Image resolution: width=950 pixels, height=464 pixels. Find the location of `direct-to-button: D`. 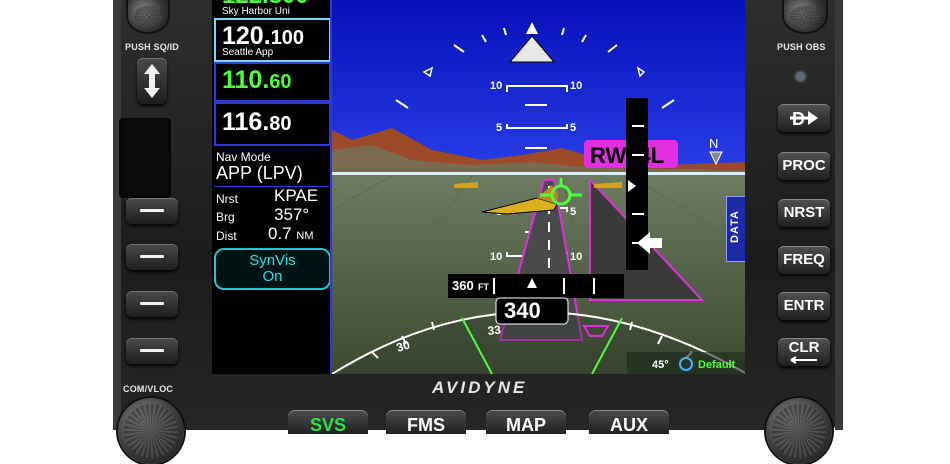

direct-to-button: D is located at coordinates (804, 118).